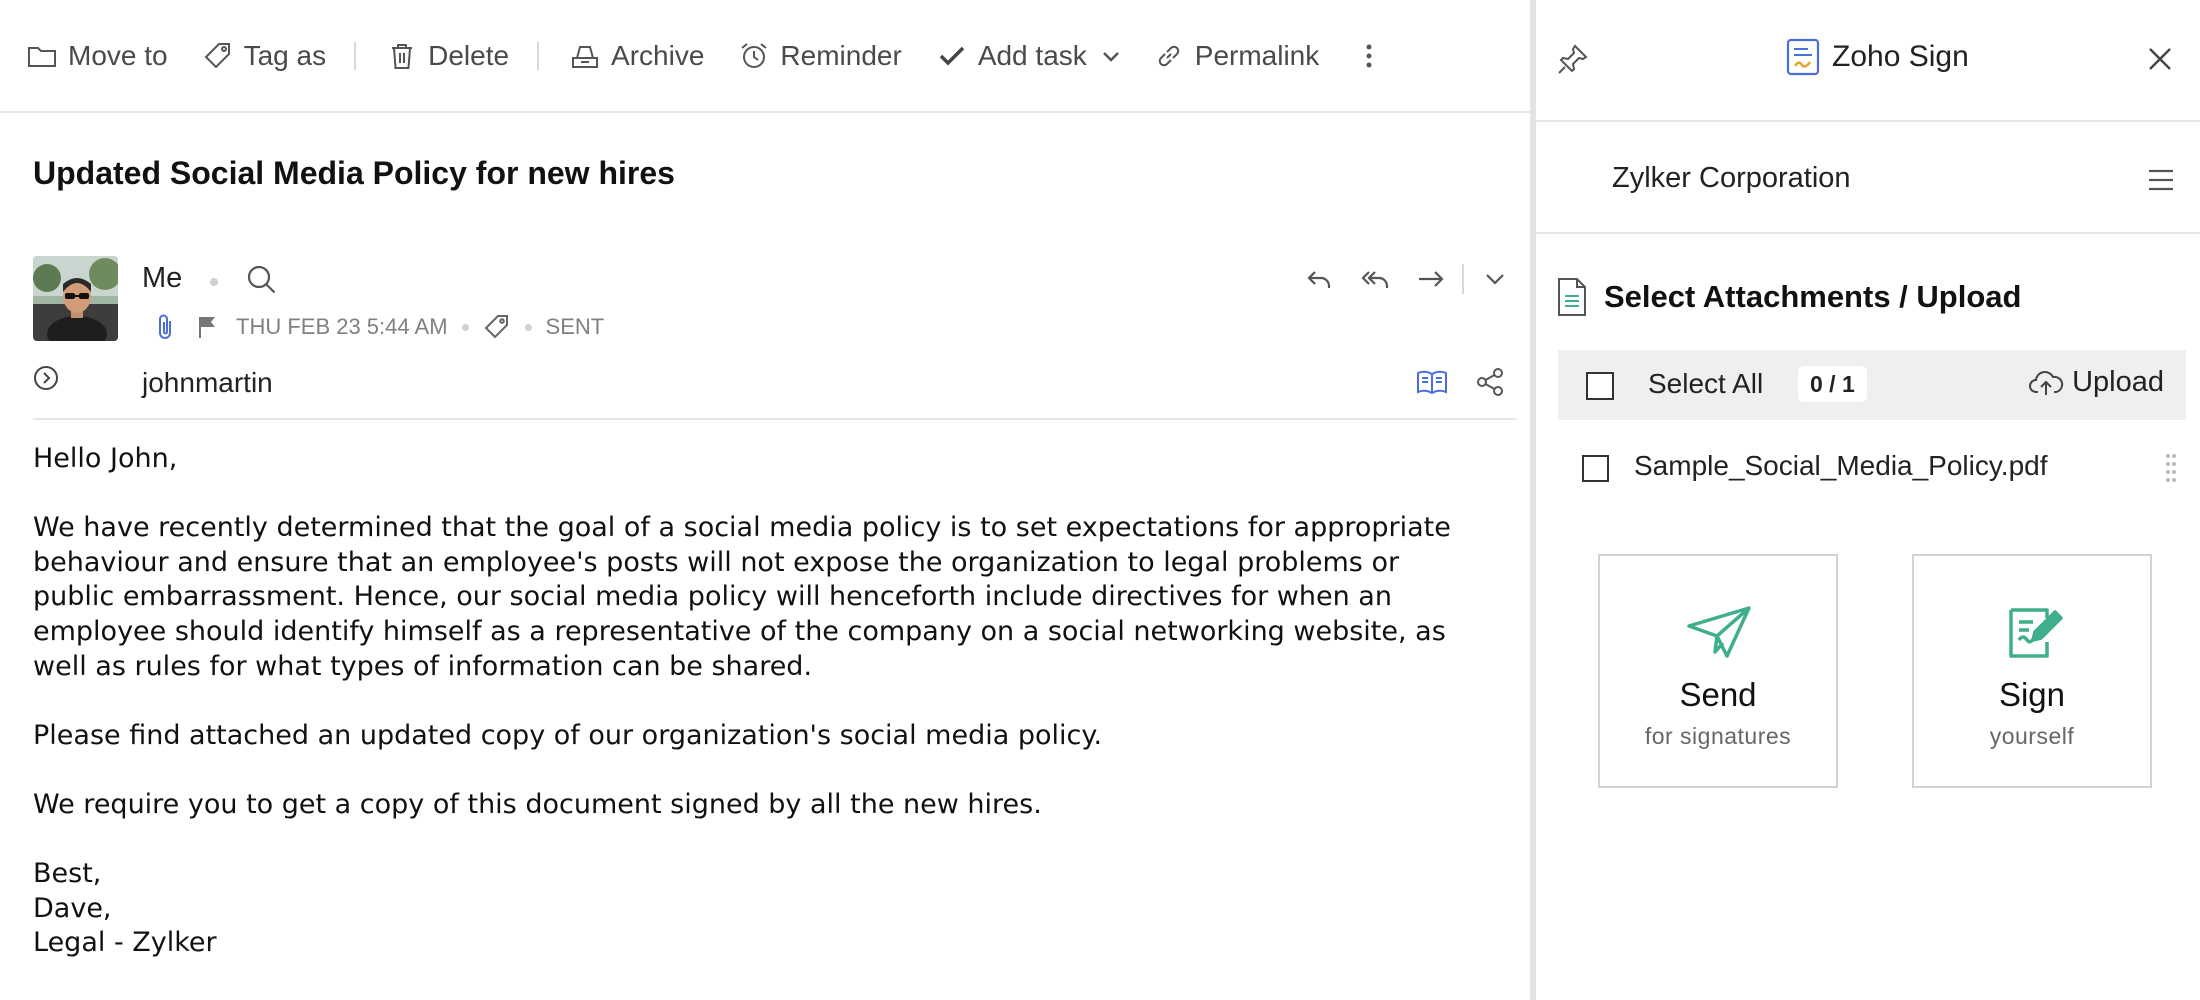 The image size is (2200, 1000). Describe the element at coordinates (166, 327) in the screenshot. I see `paperclip-icon` at that location.